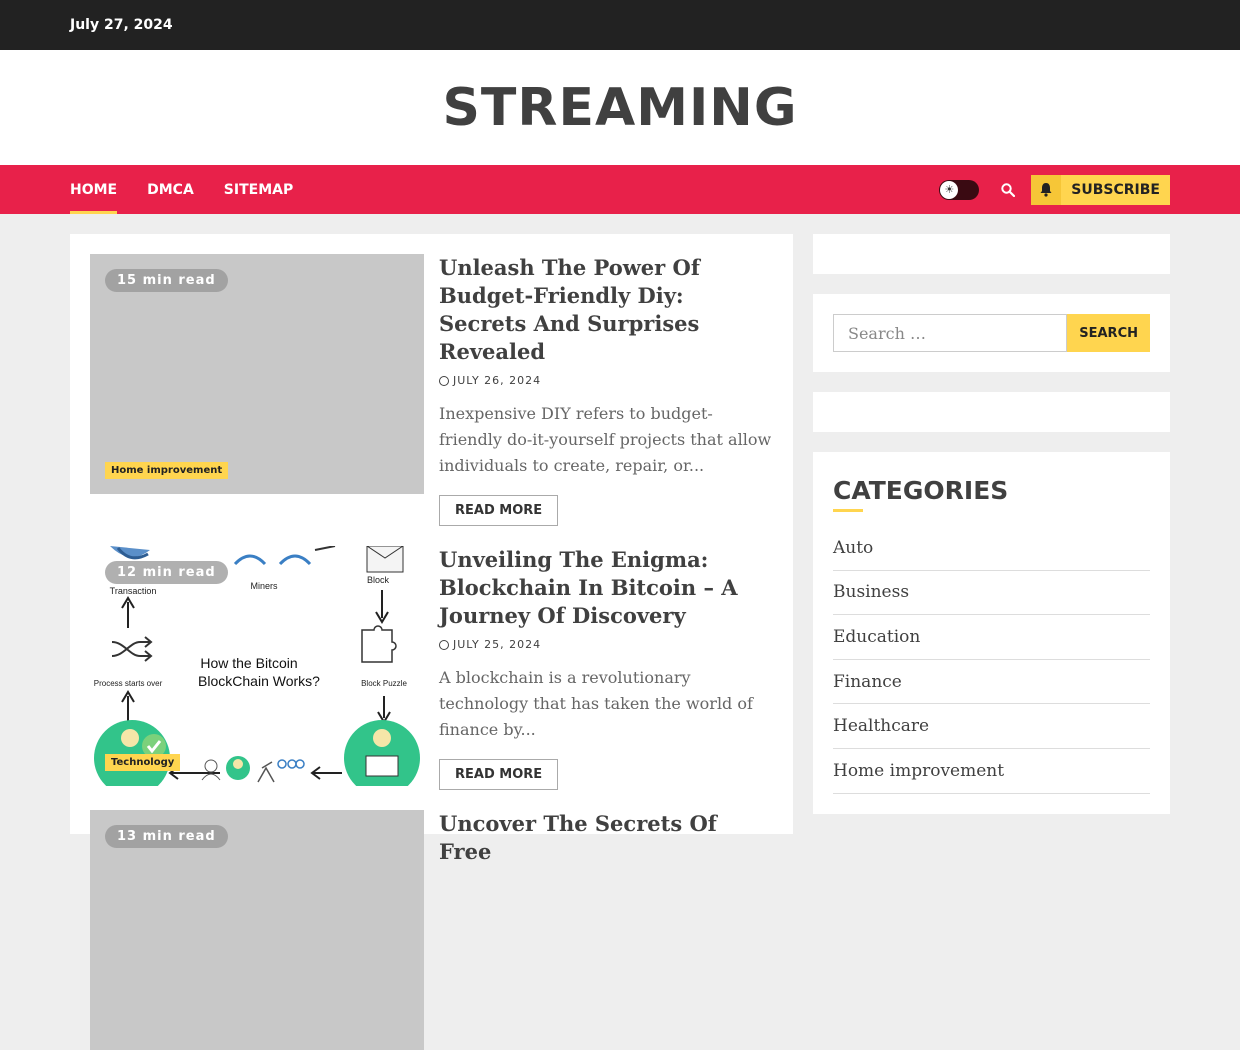 This screenshot has height=1050, width=1240. What do you see at coordinates (606, 380) in the screenshot?
I see `post-date: July 26, 2024` at bounding box center [606, 380].